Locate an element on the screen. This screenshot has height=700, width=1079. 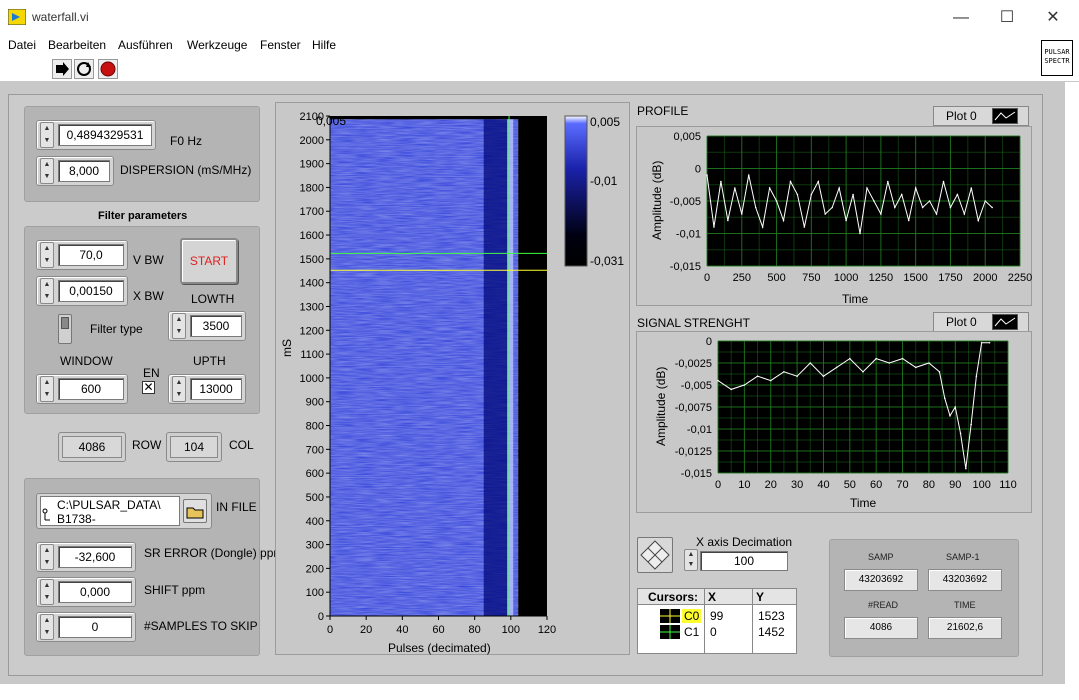
waterfall-ytick-label: 100 is located at coordinates (315, 593).